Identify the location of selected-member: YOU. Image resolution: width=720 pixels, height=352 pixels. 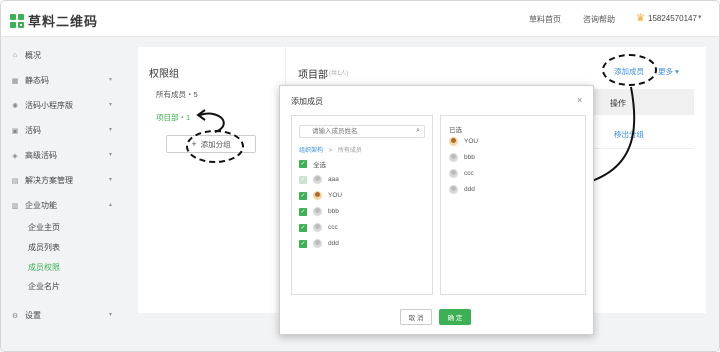
(463, 141).